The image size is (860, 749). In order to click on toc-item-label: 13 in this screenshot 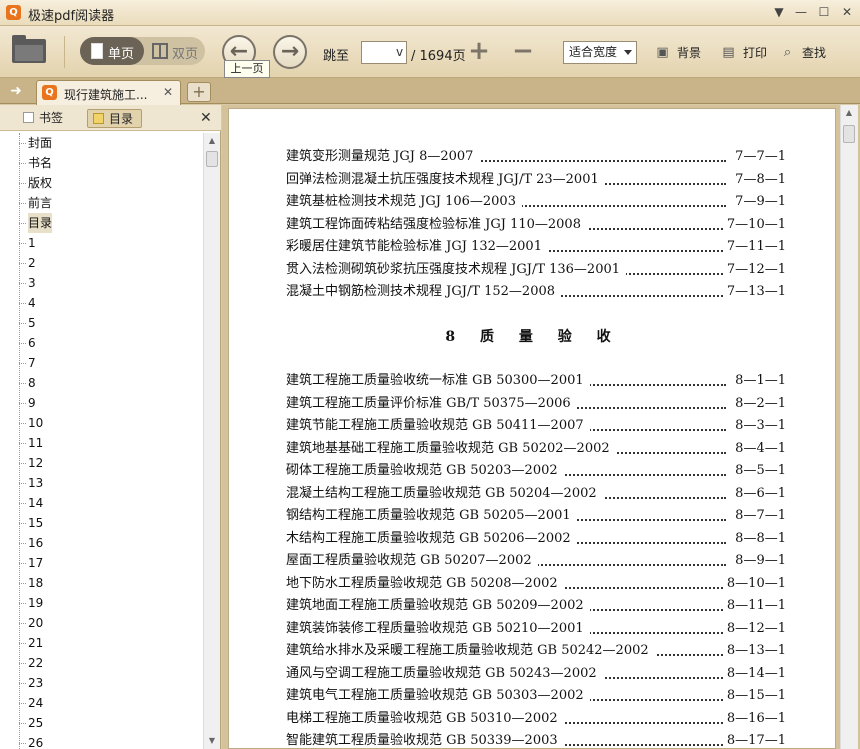, I will do `click(36, 483)`.